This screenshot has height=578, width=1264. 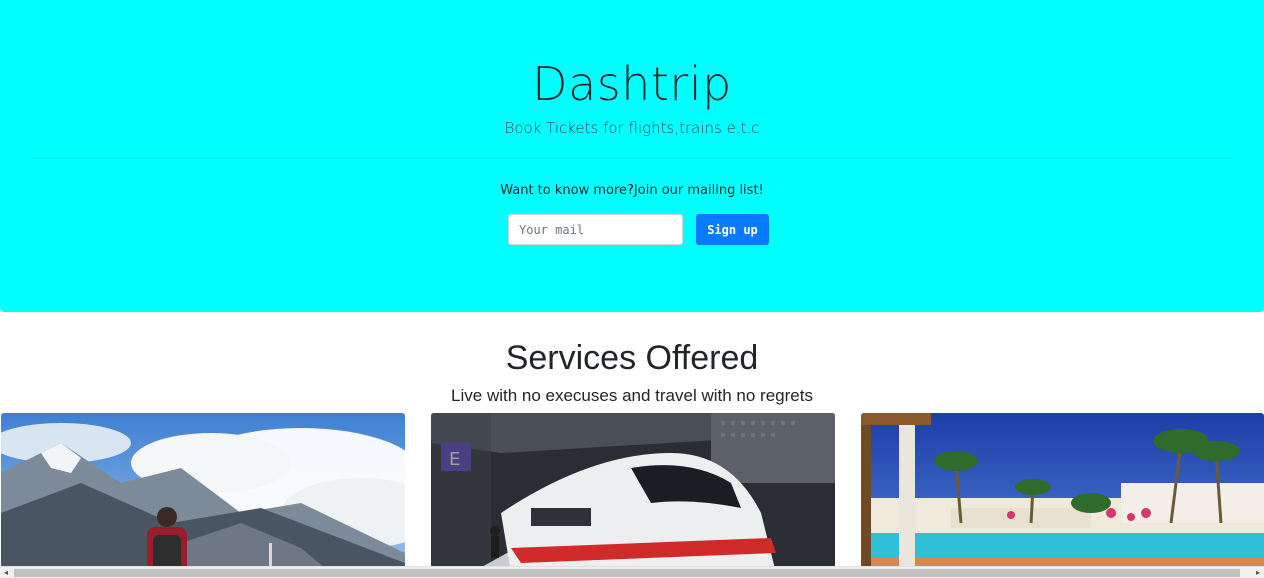 I want to click on hero-divider, so click(x=632, y=158).